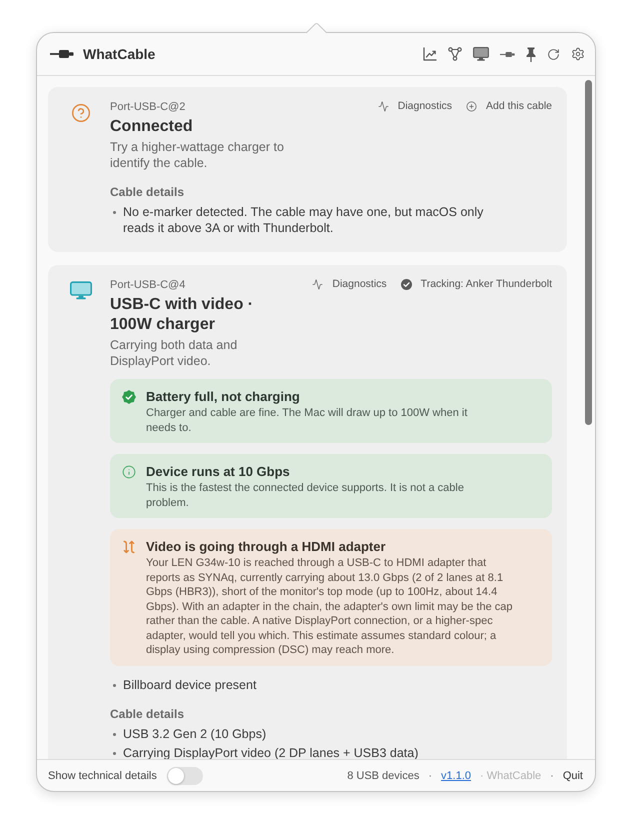 Image resolution: width=632 pixels, height=832 pixels. I want to click on status-title: Connected, so click(151, 127).